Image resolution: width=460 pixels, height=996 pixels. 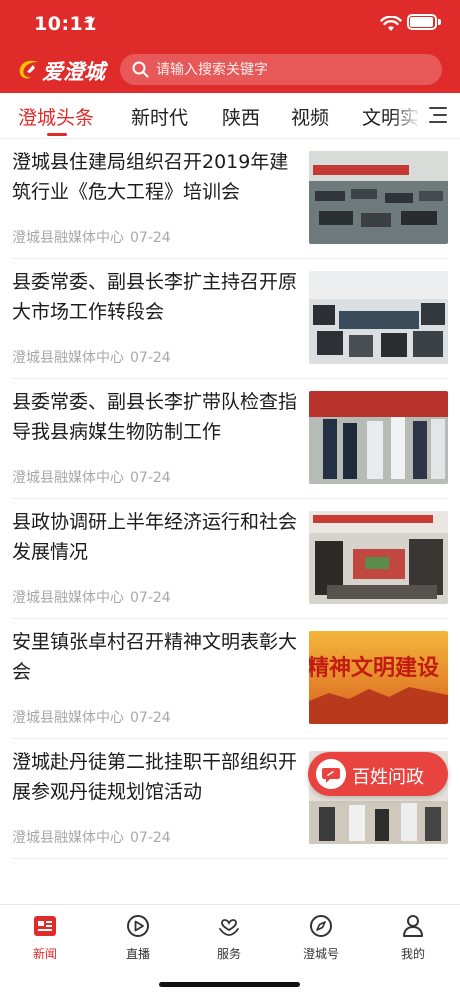 I want to click on tab-new-era: 新时代, so click(x=159, y=116).